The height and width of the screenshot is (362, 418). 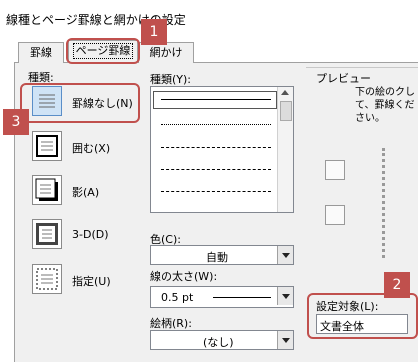 What do you see at coordinates (91, 148) in the screenshot?
I see `preset-box-label: 囲む(X)` at bounding box center [91, 148].